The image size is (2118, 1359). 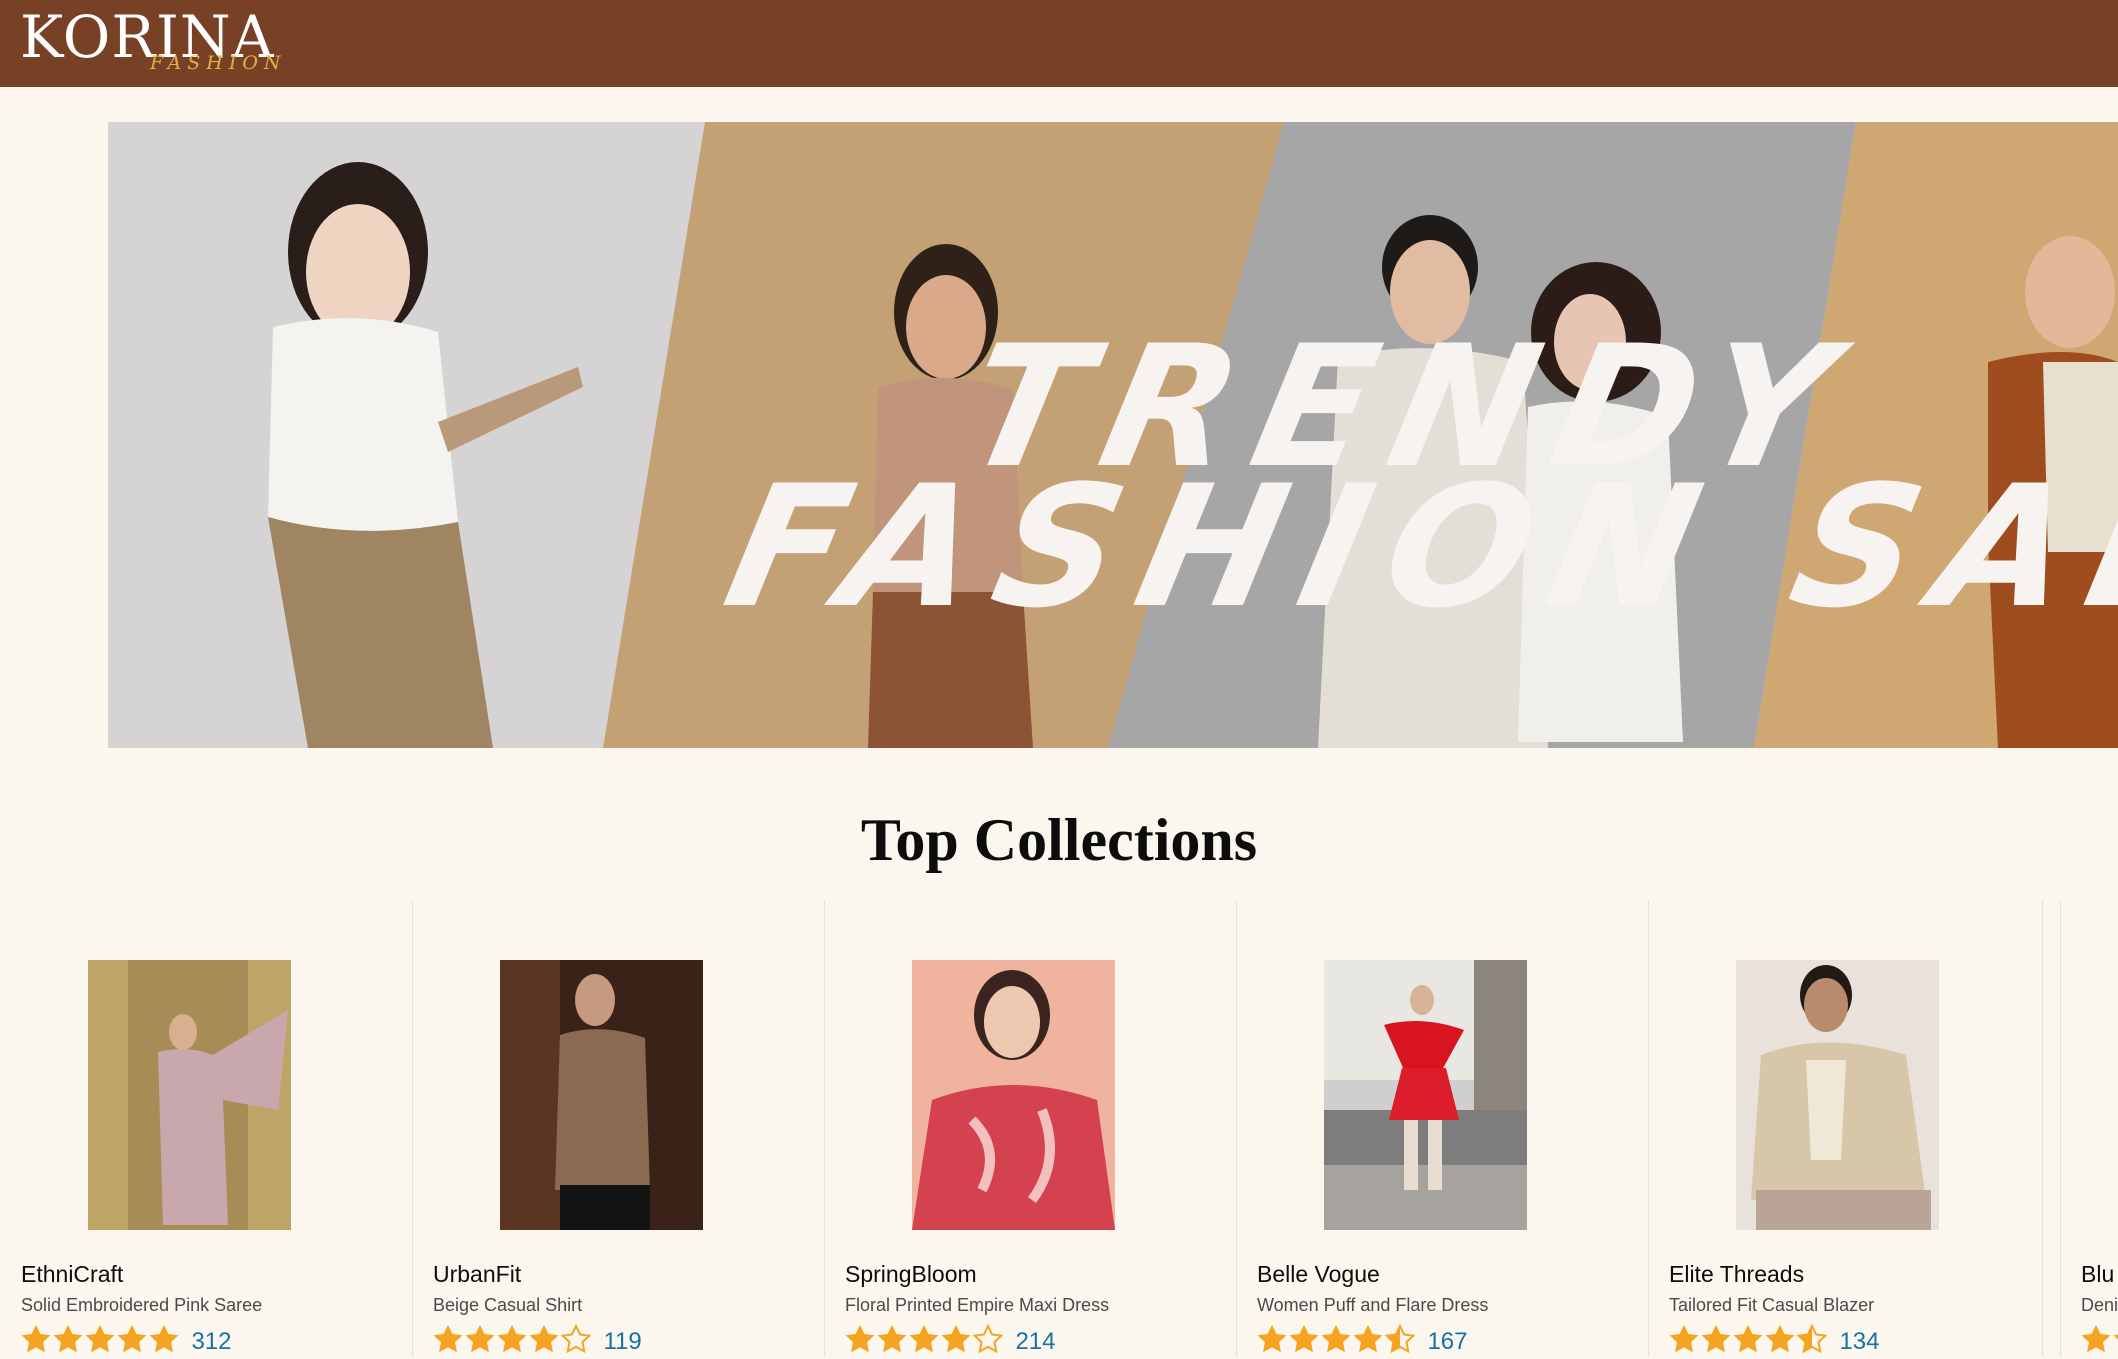 I want to click on product-card: UrbanFit Beige Casual Shirt 119, so click(x=618, y=1128).